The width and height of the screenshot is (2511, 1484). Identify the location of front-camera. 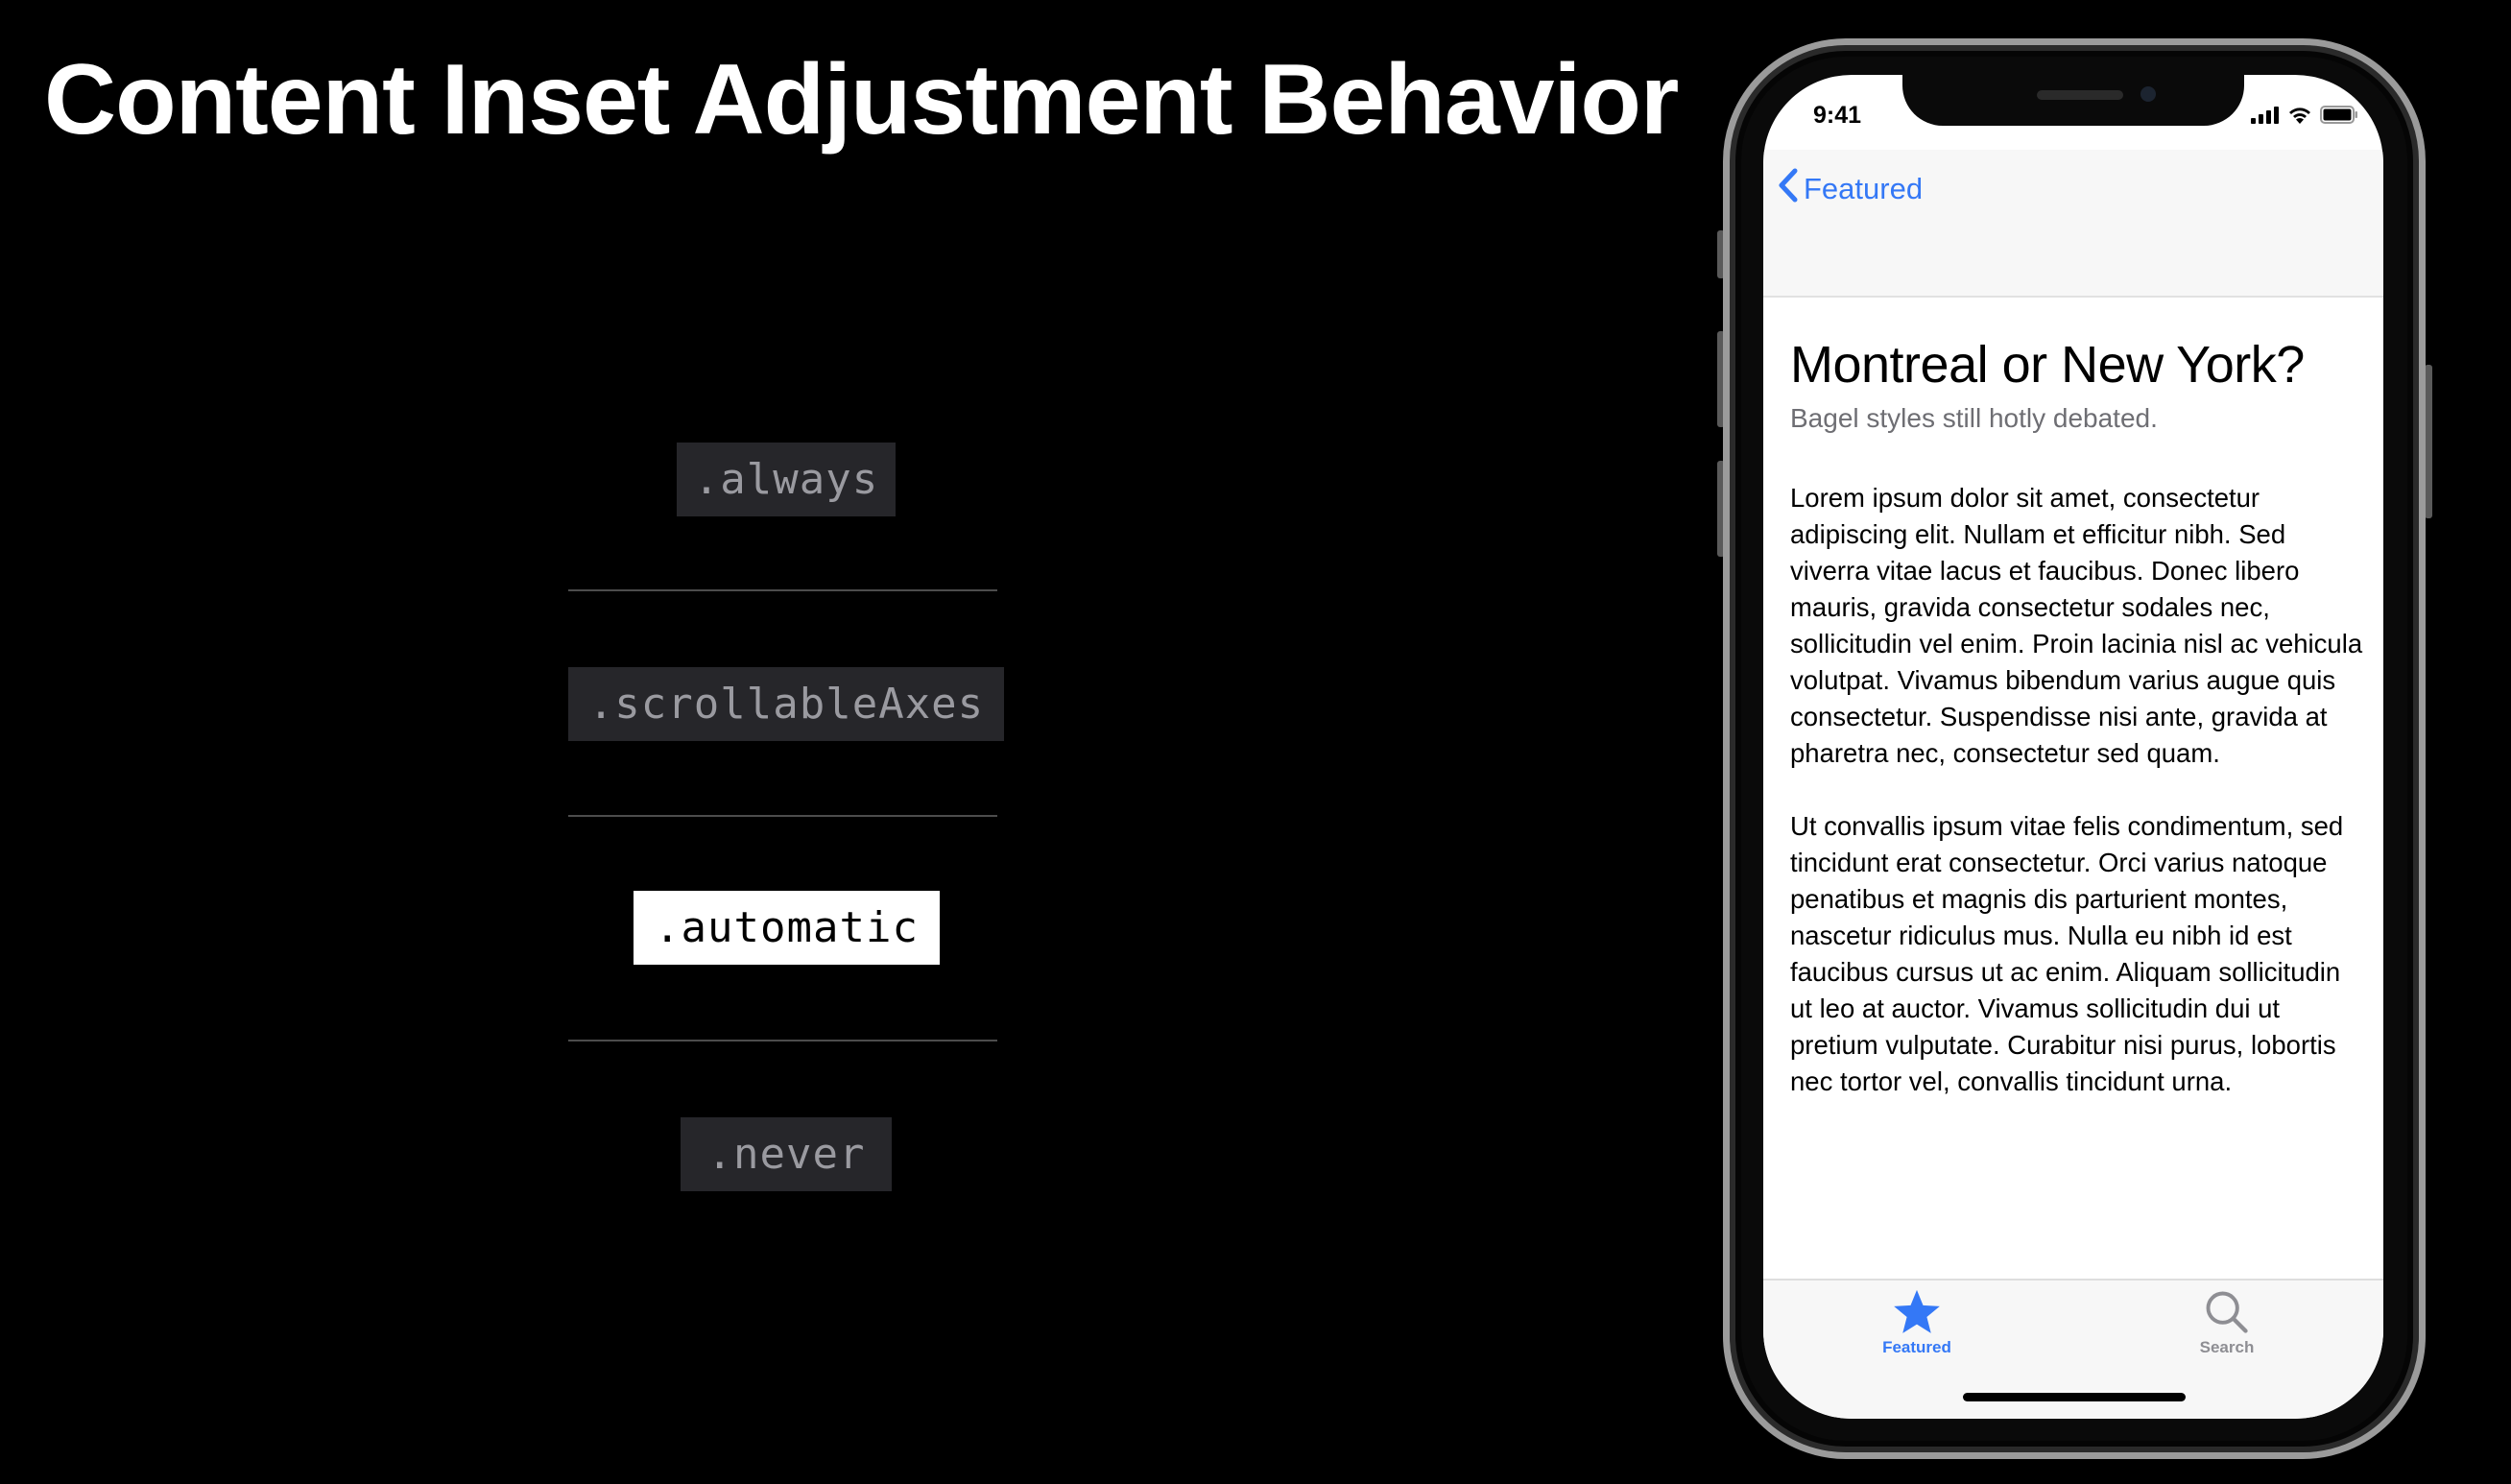
(2148, 94).